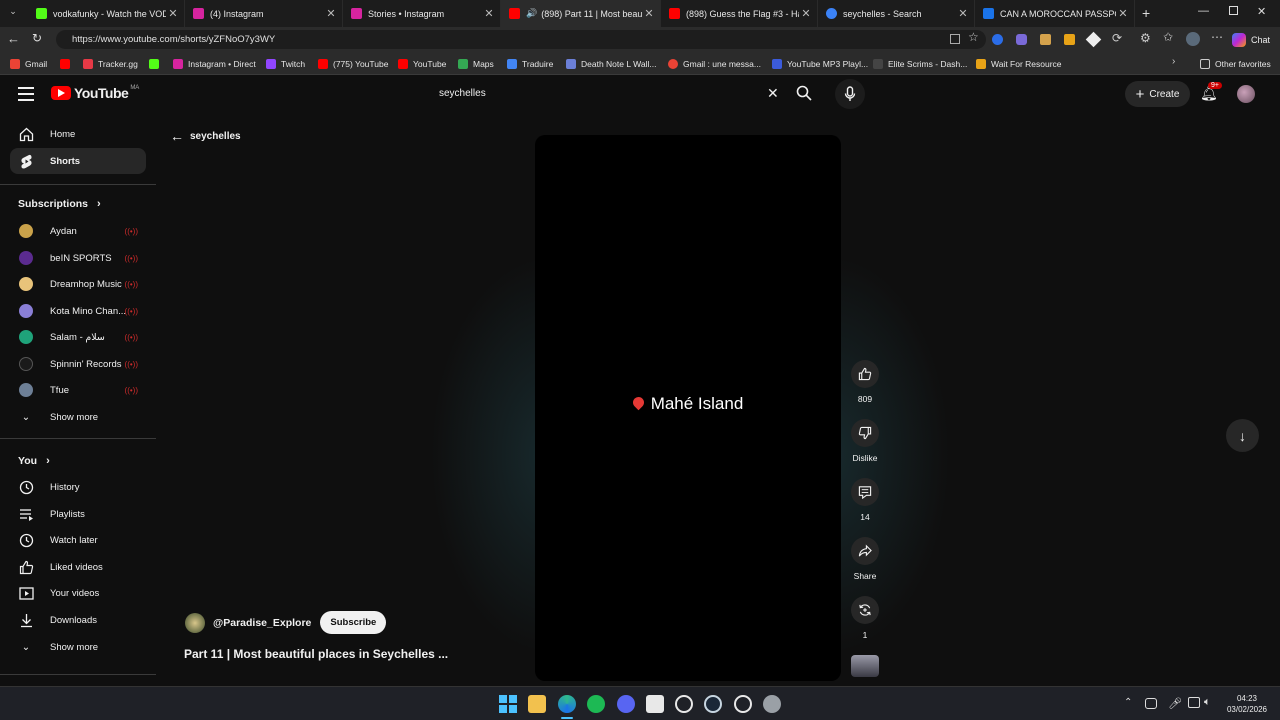 The width and height of the screenshot is (1280, 720). Describe the element at coordinates (78, 647) in the screenshot. I see `sidebar-show-more-you: ⌄ Show more` at that location.